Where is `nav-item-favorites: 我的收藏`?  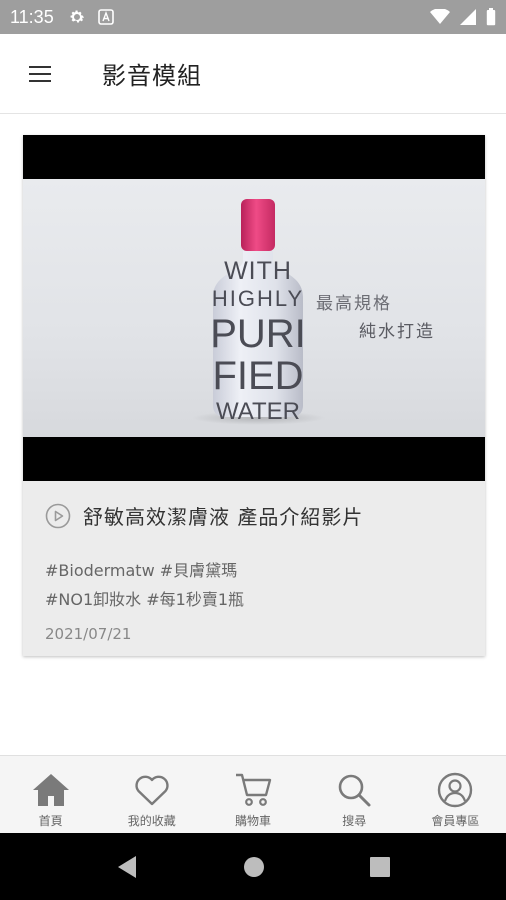
nav-item-favorites: 我的收藏 is located at coordinates (151, 794).